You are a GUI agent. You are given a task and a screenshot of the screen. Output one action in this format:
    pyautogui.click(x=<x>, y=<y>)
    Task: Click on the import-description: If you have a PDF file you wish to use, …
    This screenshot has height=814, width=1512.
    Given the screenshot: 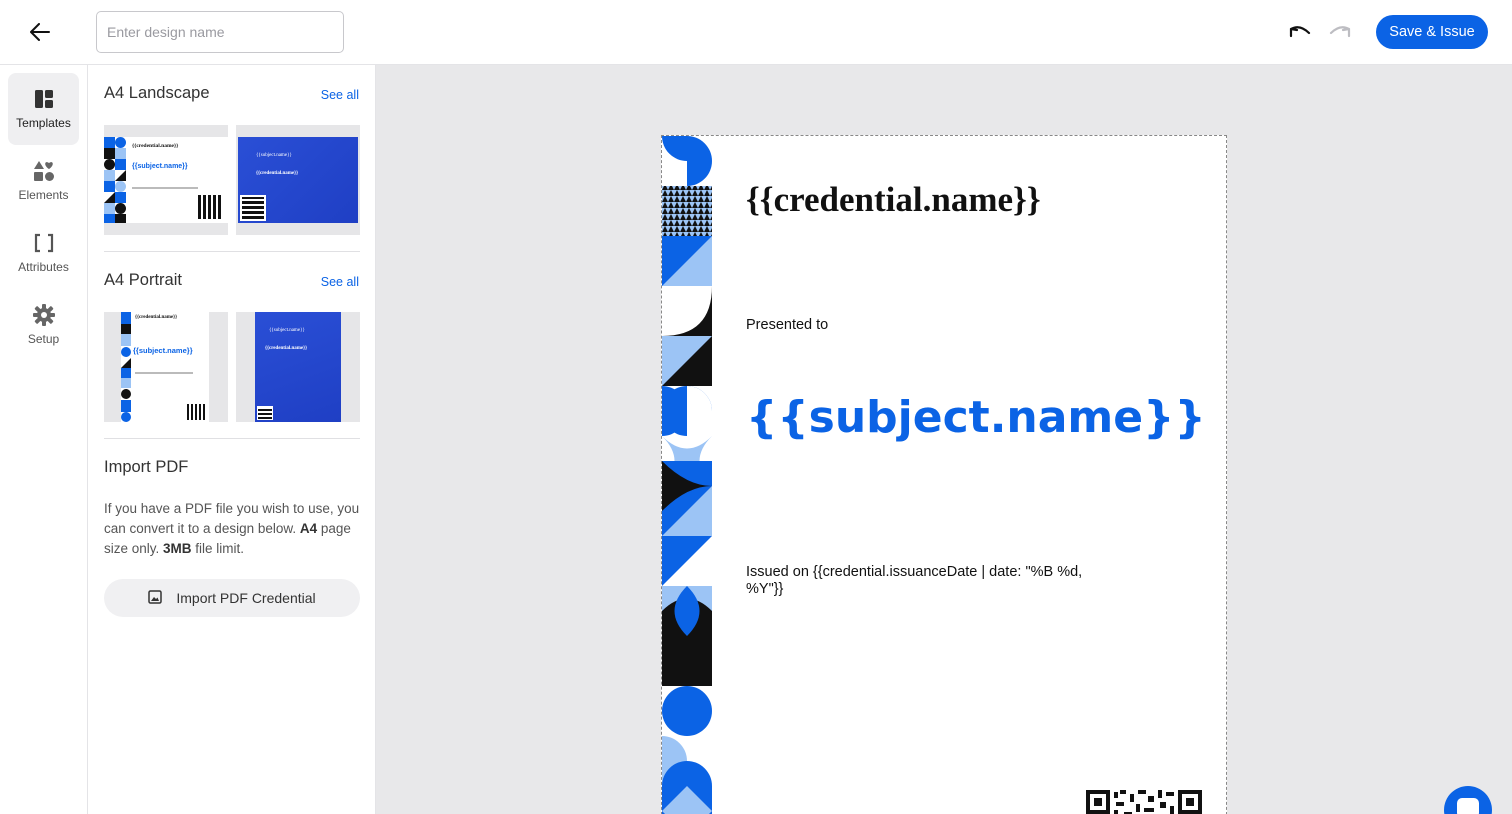 What is the action you would take?
    pyautogui.click(x=233, y=529)
    